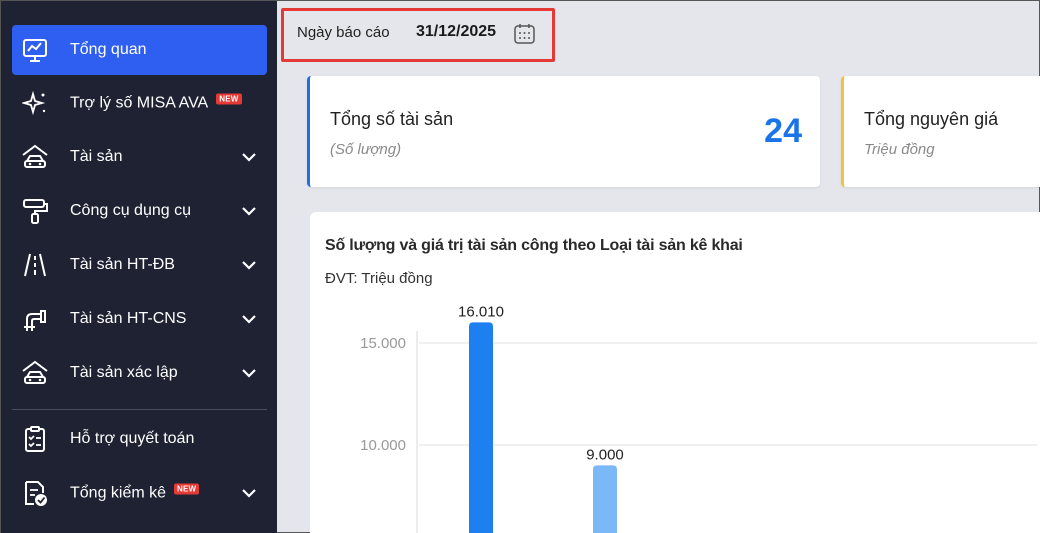 This screenshot has width=1040, height=533. I want to click on data-label: 16.010, so click(481, 311).